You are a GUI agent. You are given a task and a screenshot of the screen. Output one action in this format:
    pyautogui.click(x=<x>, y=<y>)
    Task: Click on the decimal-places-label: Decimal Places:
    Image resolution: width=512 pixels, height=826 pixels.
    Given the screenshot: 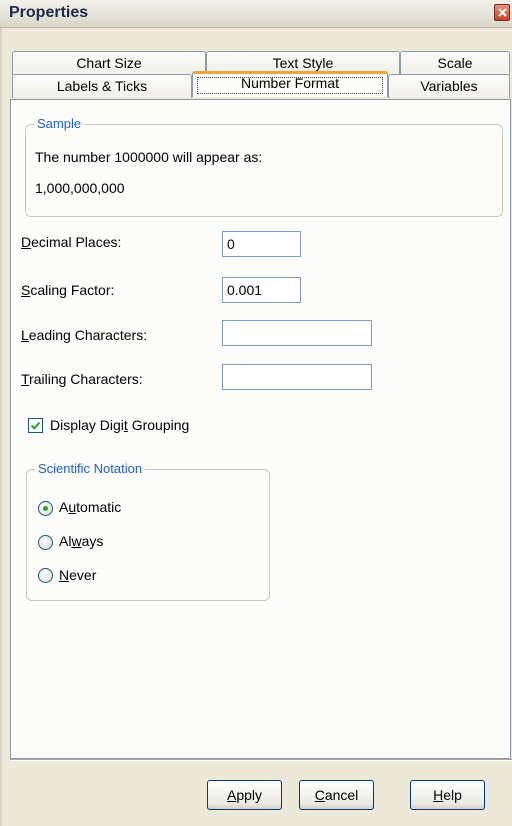 What is the action you would take?
    pyautogui.click(x=71, y=242)
    